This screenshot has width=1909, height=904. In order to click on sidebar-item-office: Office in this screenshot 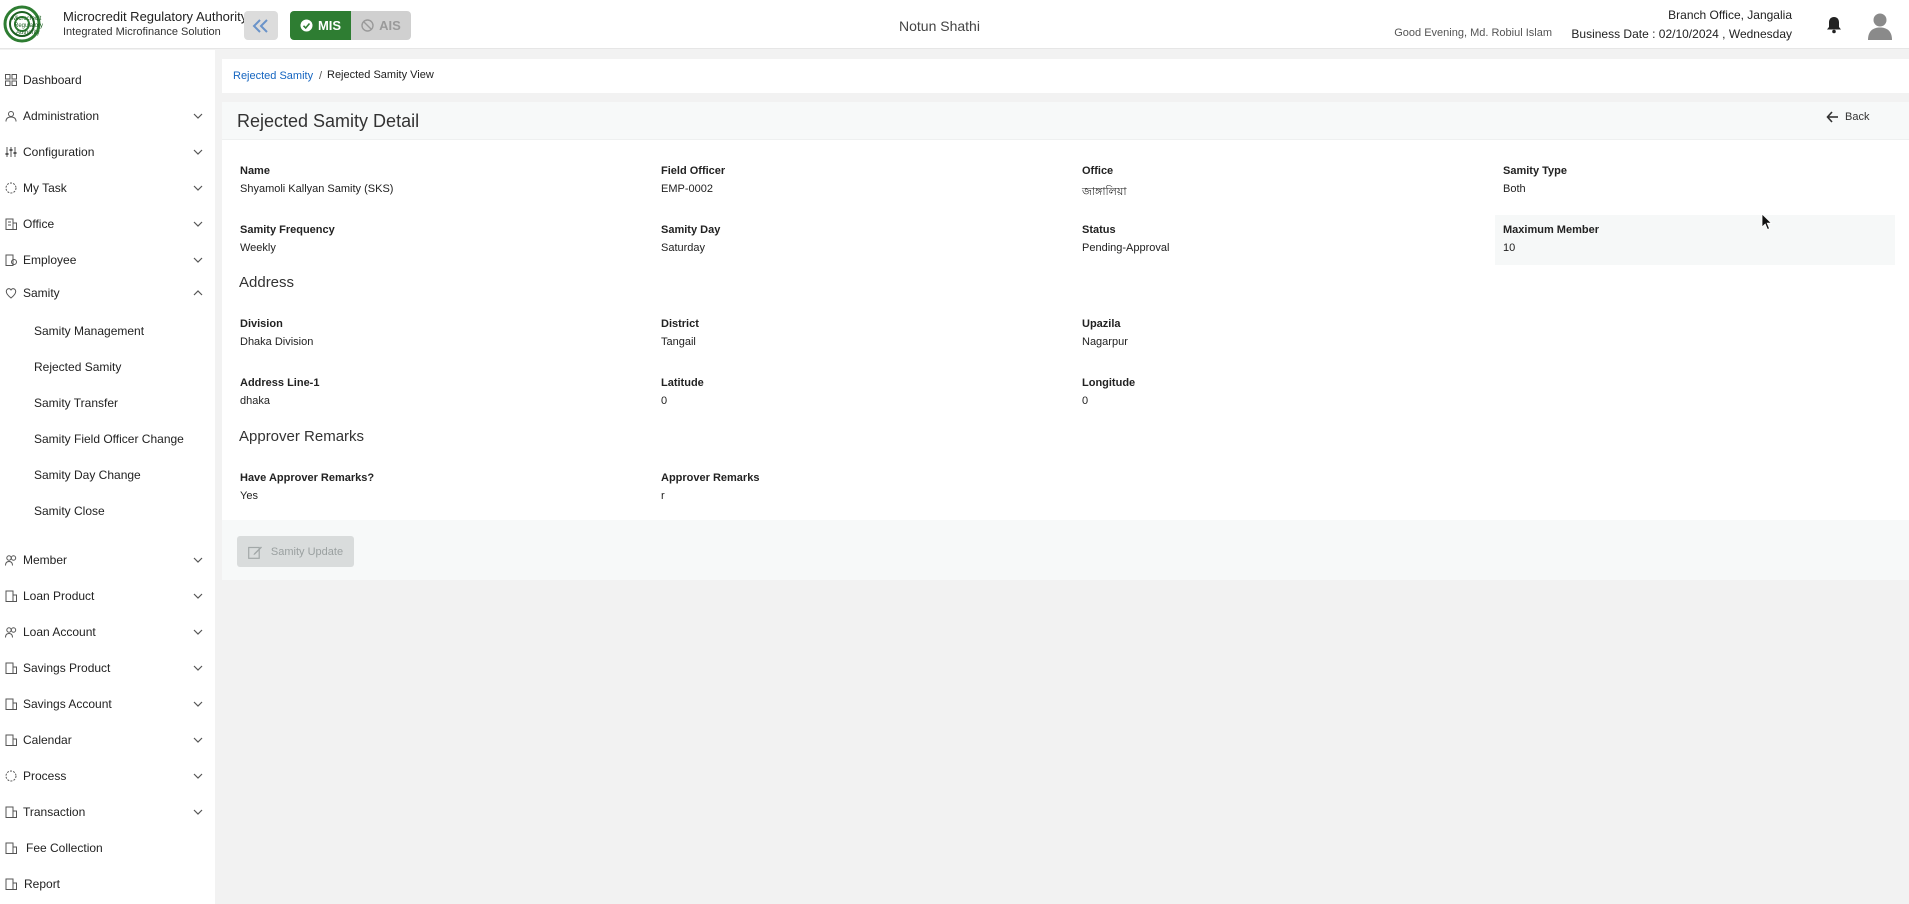, I will do `click(107, 224)`.